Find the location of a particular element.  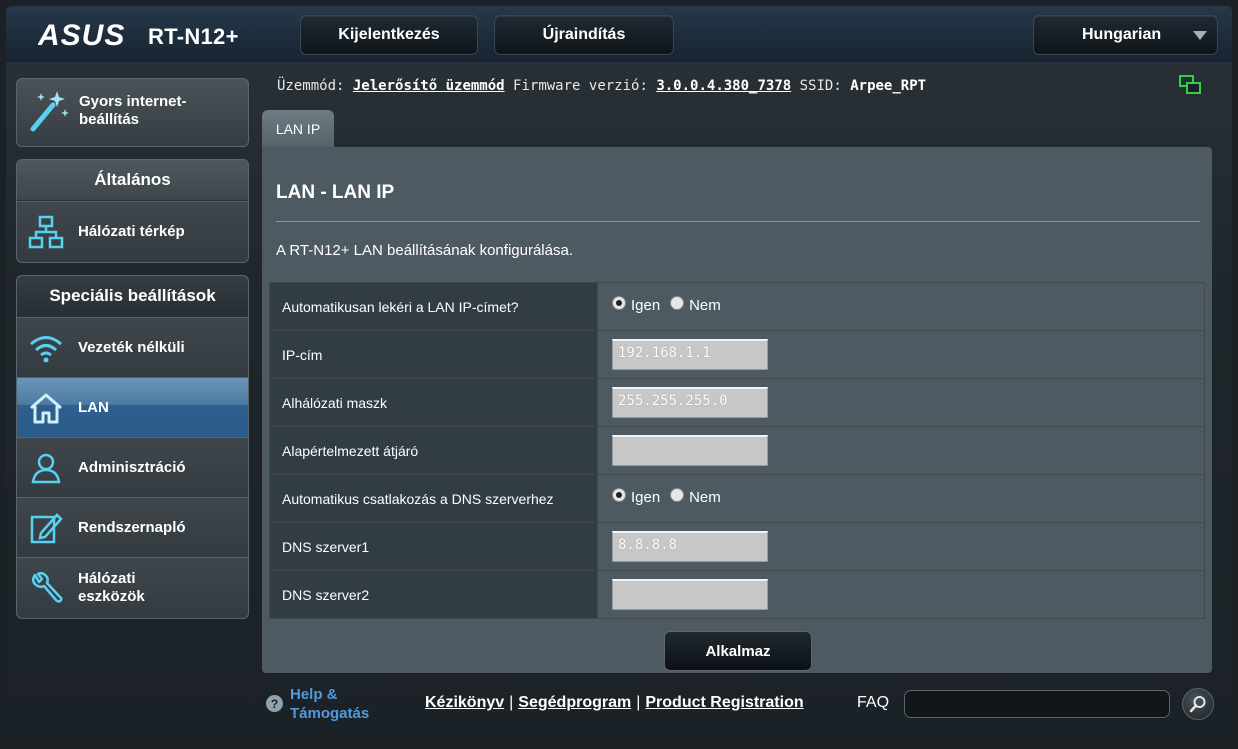

firmware-link: 3.0.0.4.380_7378 is located at coordinates (723, 86).